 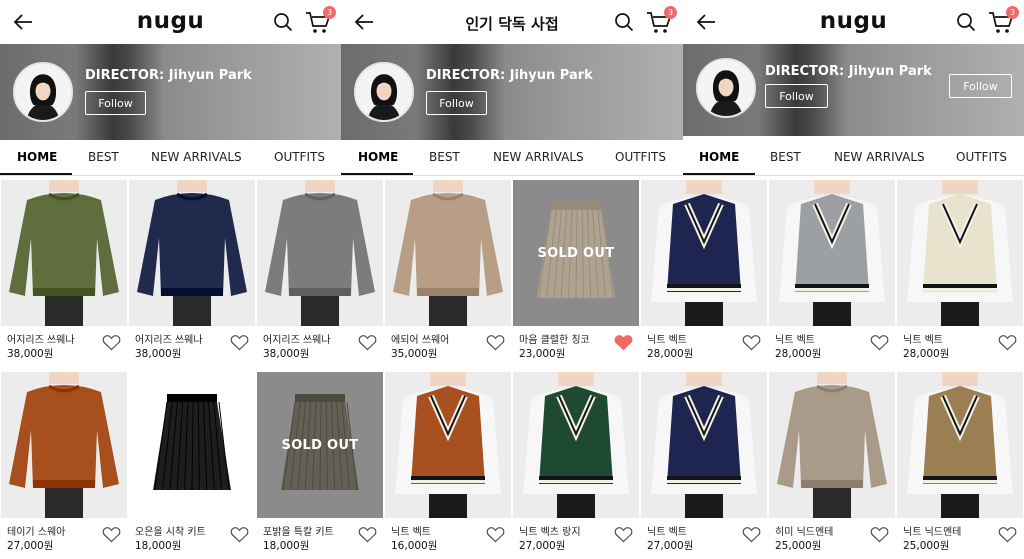 I want to click on product-name: 포밝을 특칼 키트, so click(x=298, y=532).